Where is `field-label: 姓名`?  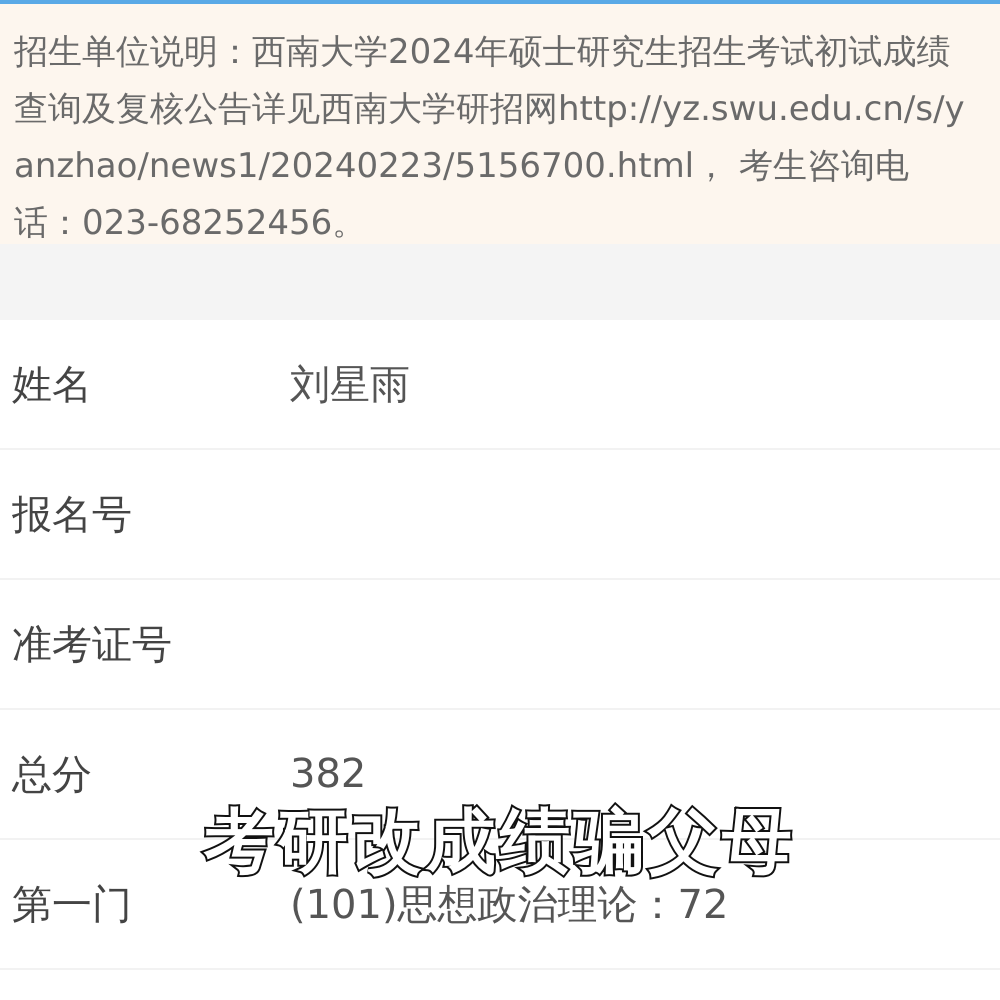 field-label: 姓名 is located at coordinates (52, 385).